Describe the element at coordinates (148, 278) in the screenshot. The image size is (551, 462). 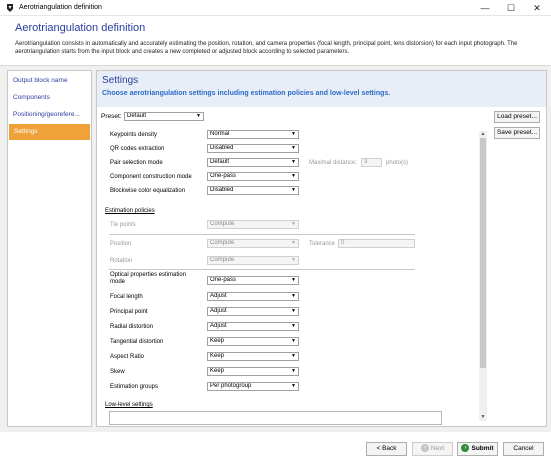
I see `optical-properties-mode-label: Optical properties estimation mode` at that location.